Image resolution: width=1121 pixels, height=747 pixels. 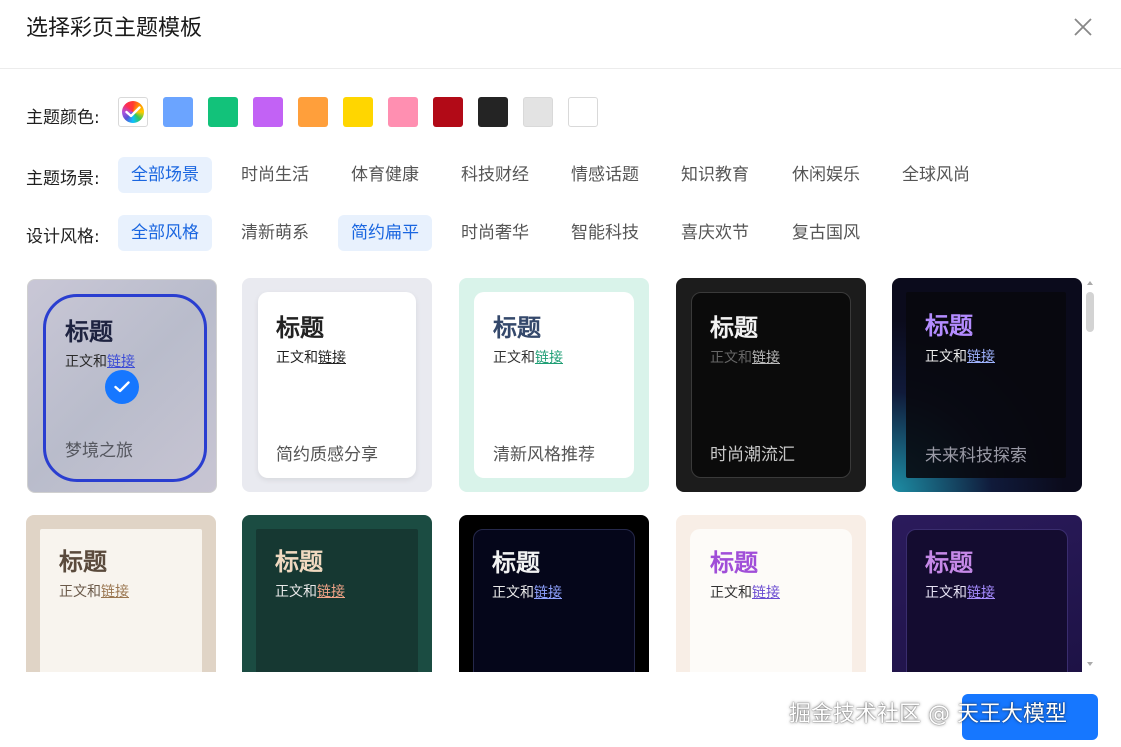 I want to click on color-swatch-blue, so click(x=178, y=112).